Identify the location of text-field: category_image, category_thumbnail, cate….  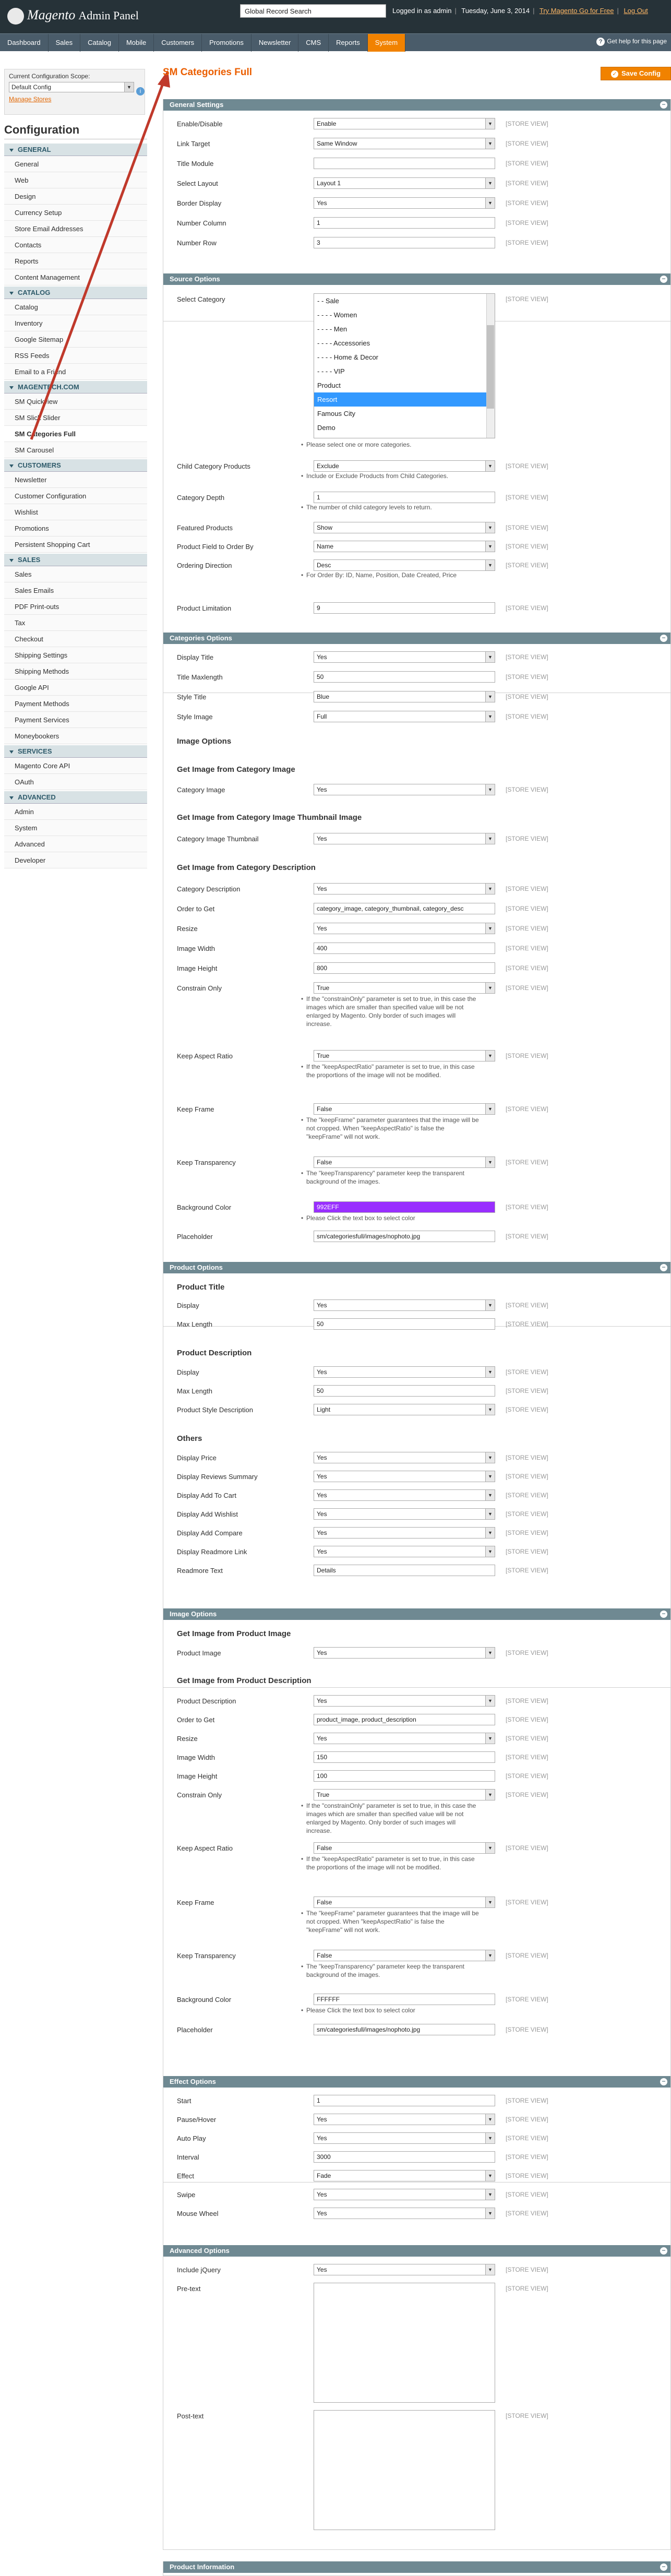
(404, 909).